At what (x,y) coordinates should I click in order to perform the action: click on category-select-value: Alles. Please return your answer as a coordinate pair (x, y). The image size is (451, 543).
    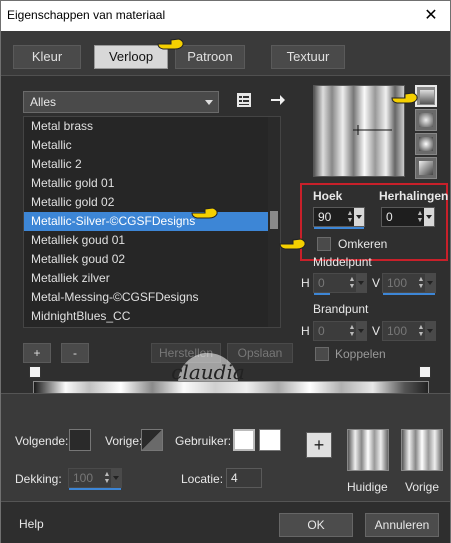
    Looking at the image, I should click on (43, 102).